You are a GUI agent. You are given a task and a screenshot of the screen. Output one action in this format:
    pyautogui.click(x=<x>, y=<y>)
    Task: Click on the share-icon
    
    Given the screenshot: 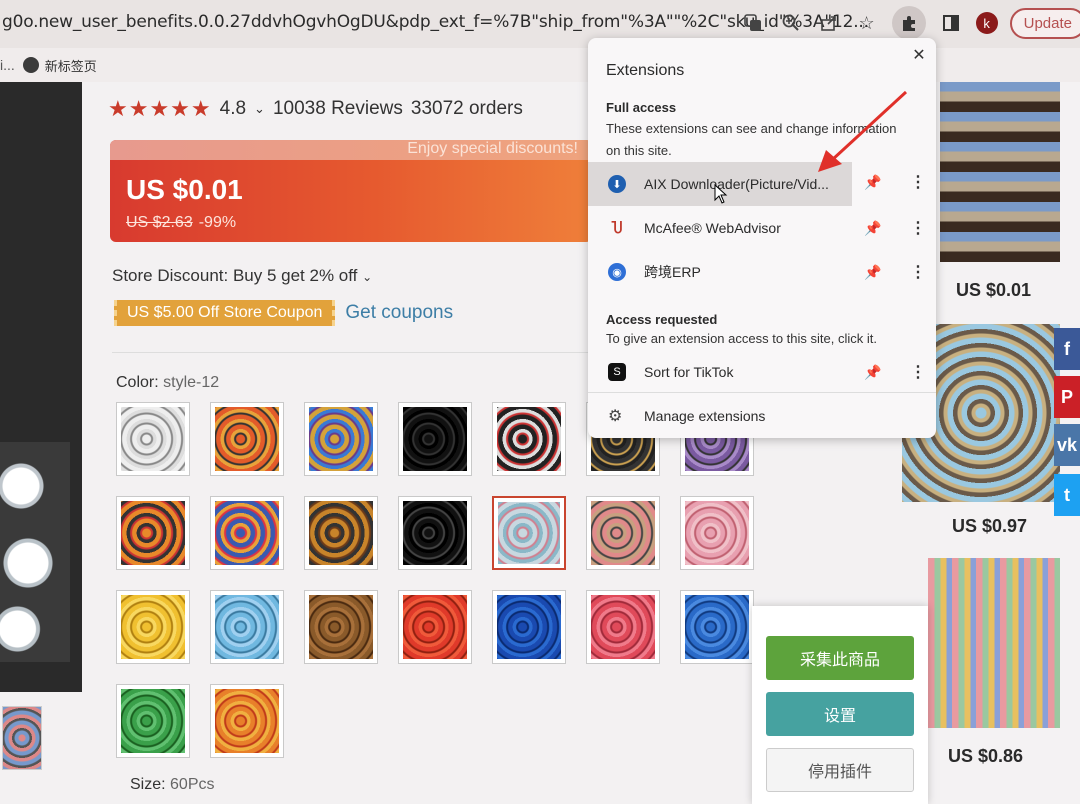 What is the action you would take?
    pyautogui.click(x=829, y=23)
    